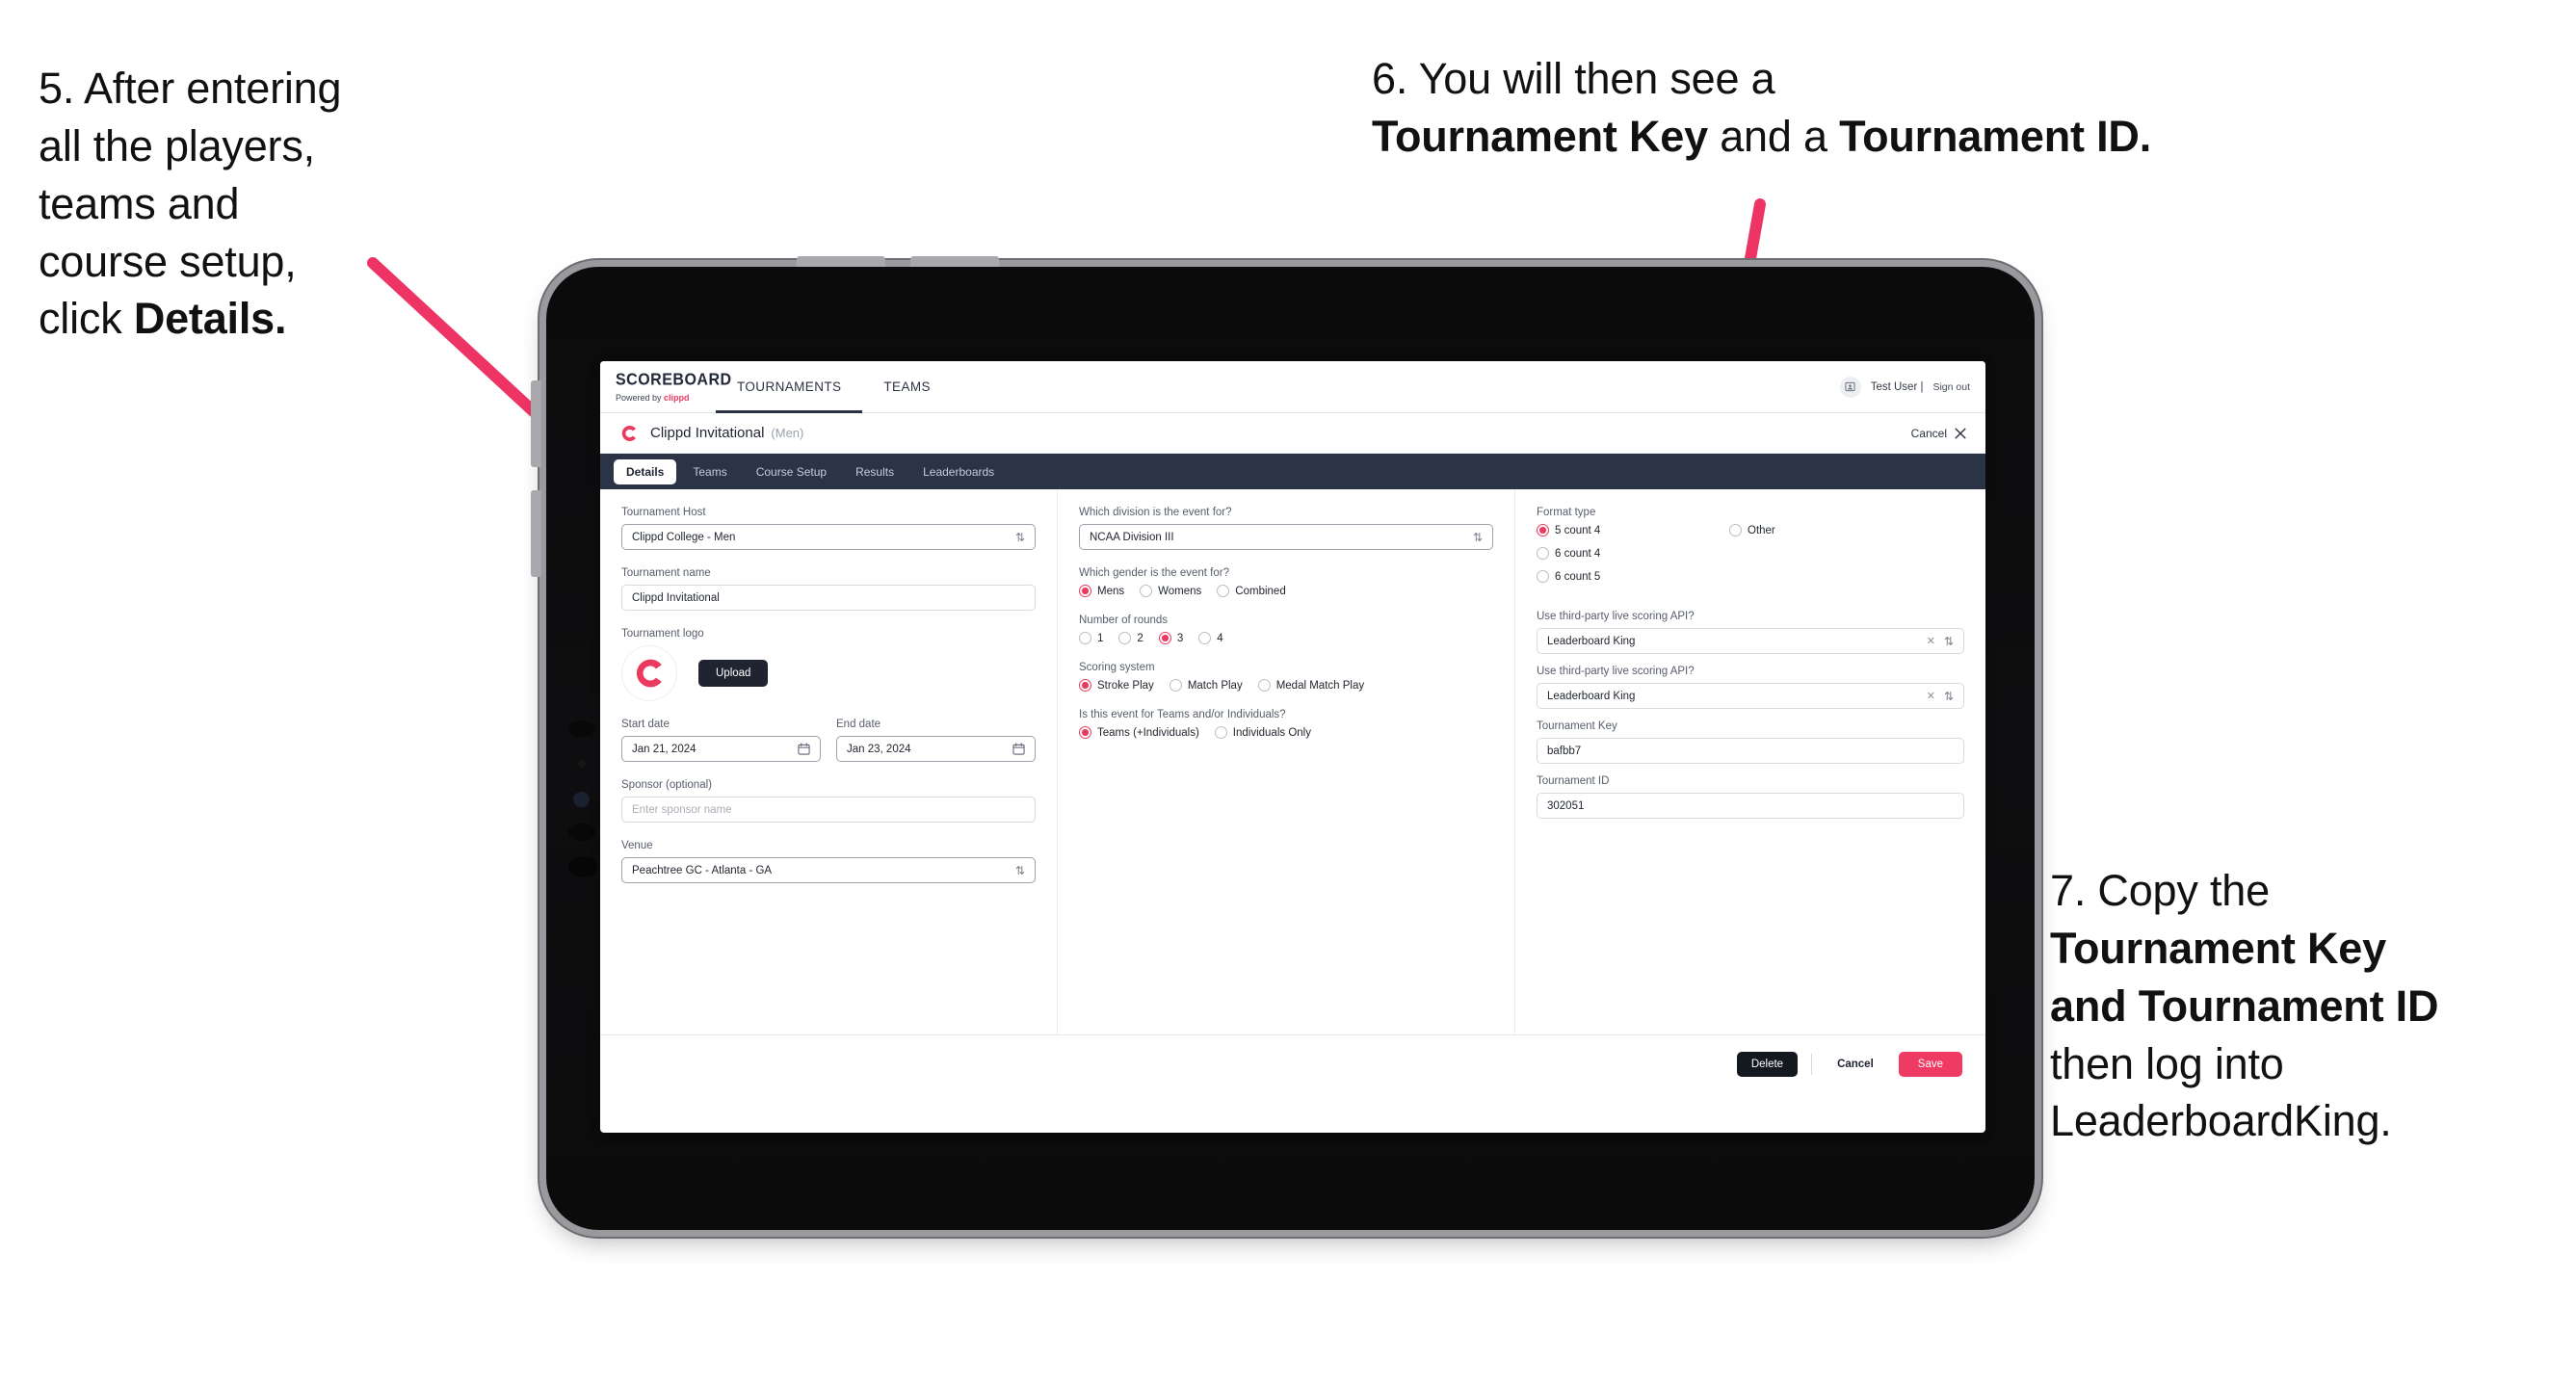 The height and width of the screenshot is (1386, 2576). What do you see at coordinates (1175, 591) in the screenshot?
I see `radio-gender-womens: Womens` at bounding box center [1175, 591].